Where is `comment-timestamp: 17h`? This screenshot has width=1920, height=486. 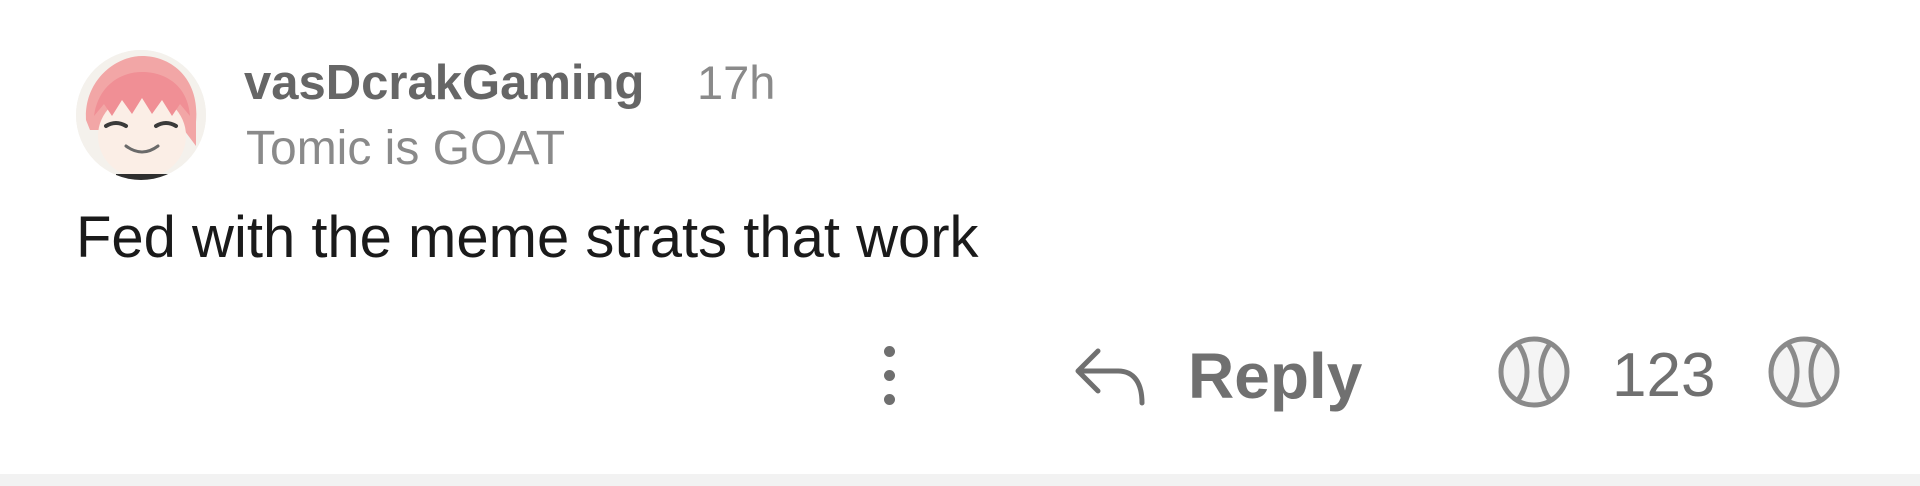 comment-timestamp: 17h is located at coordinates (736, 82).